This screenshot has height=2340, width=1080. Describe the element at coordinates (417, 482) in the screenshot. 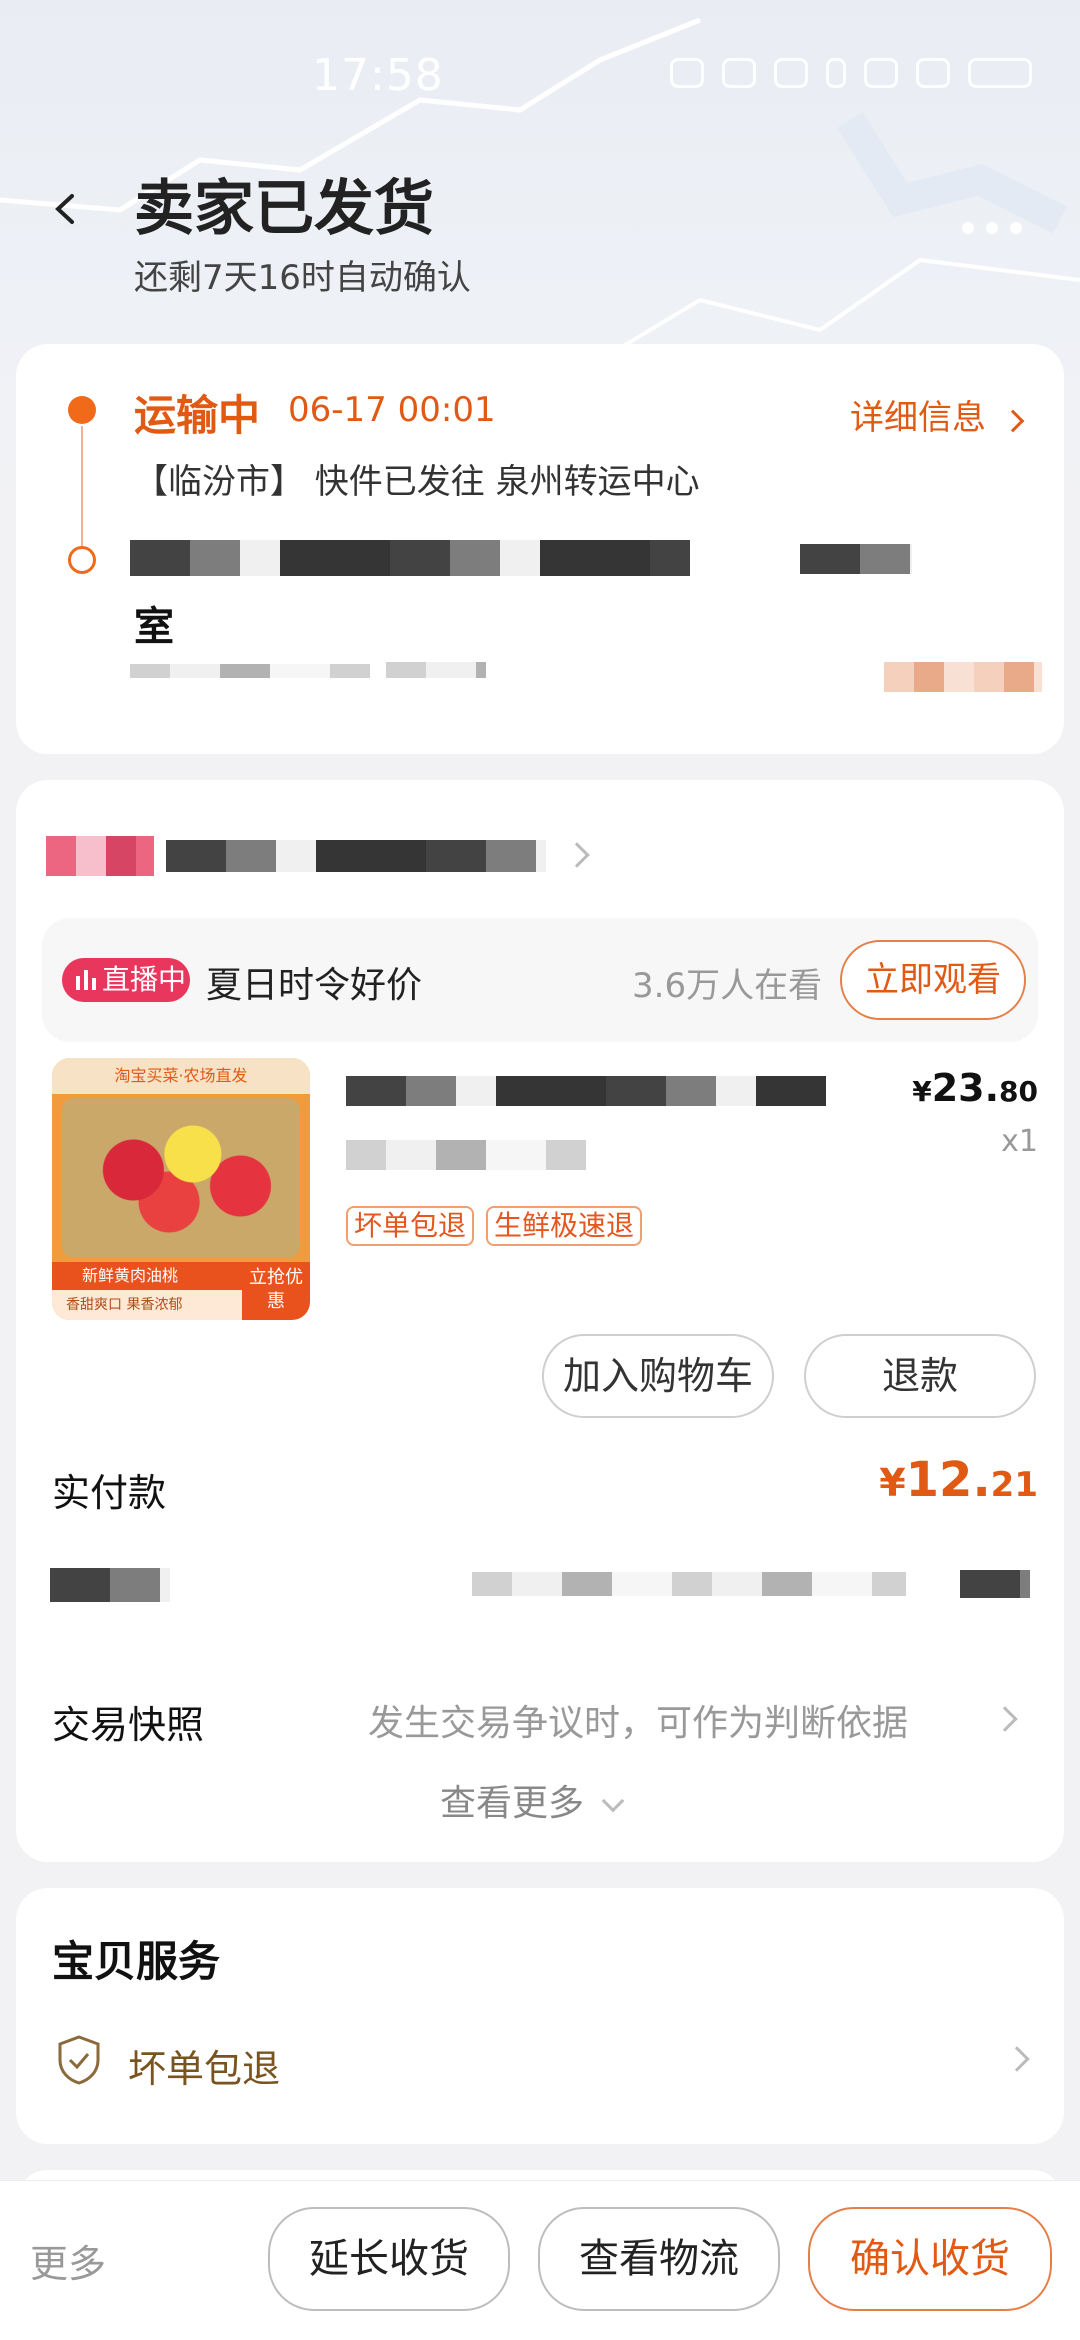

I see `logistics-message: 【临汾市】 快件已发往 泉州转运中心` at that location.